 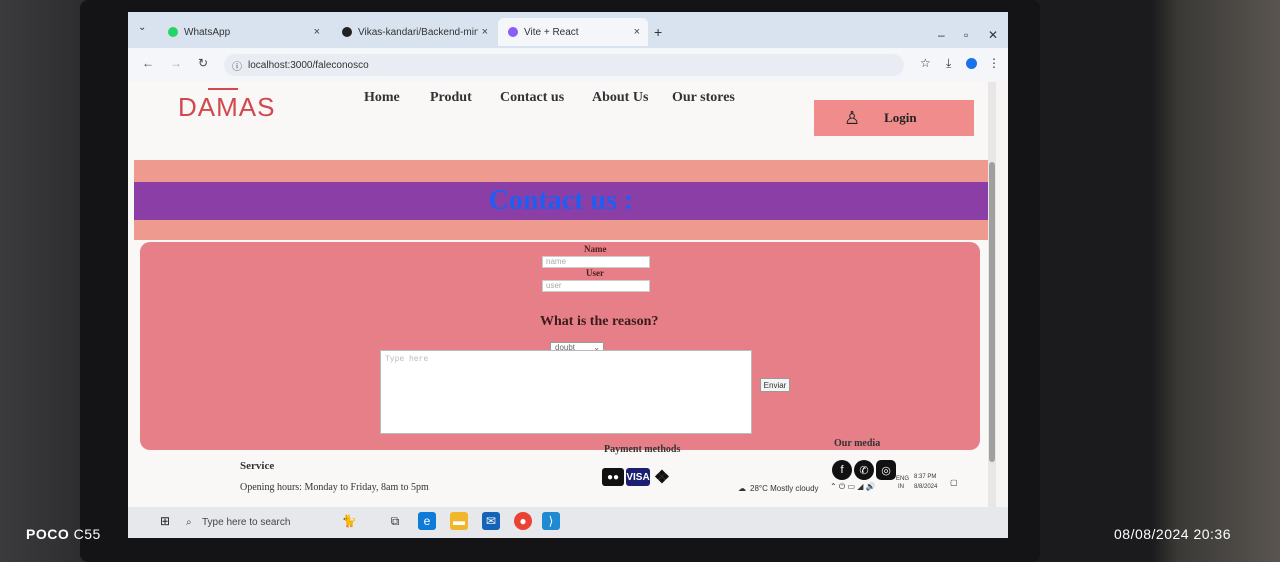 I want to click on visa-icon: VISA, so click(x=638, y=477).